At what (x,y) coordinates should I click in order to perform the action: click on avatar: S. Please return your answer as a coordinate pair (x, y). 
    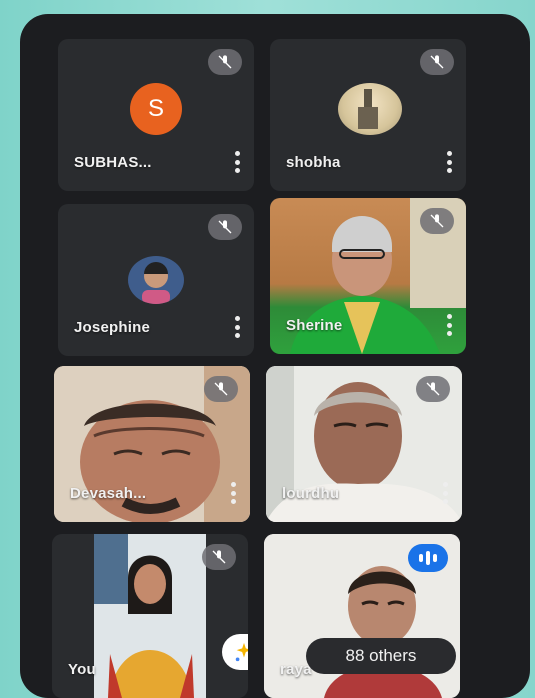
    Looking at the image, I should click on (156, 109).